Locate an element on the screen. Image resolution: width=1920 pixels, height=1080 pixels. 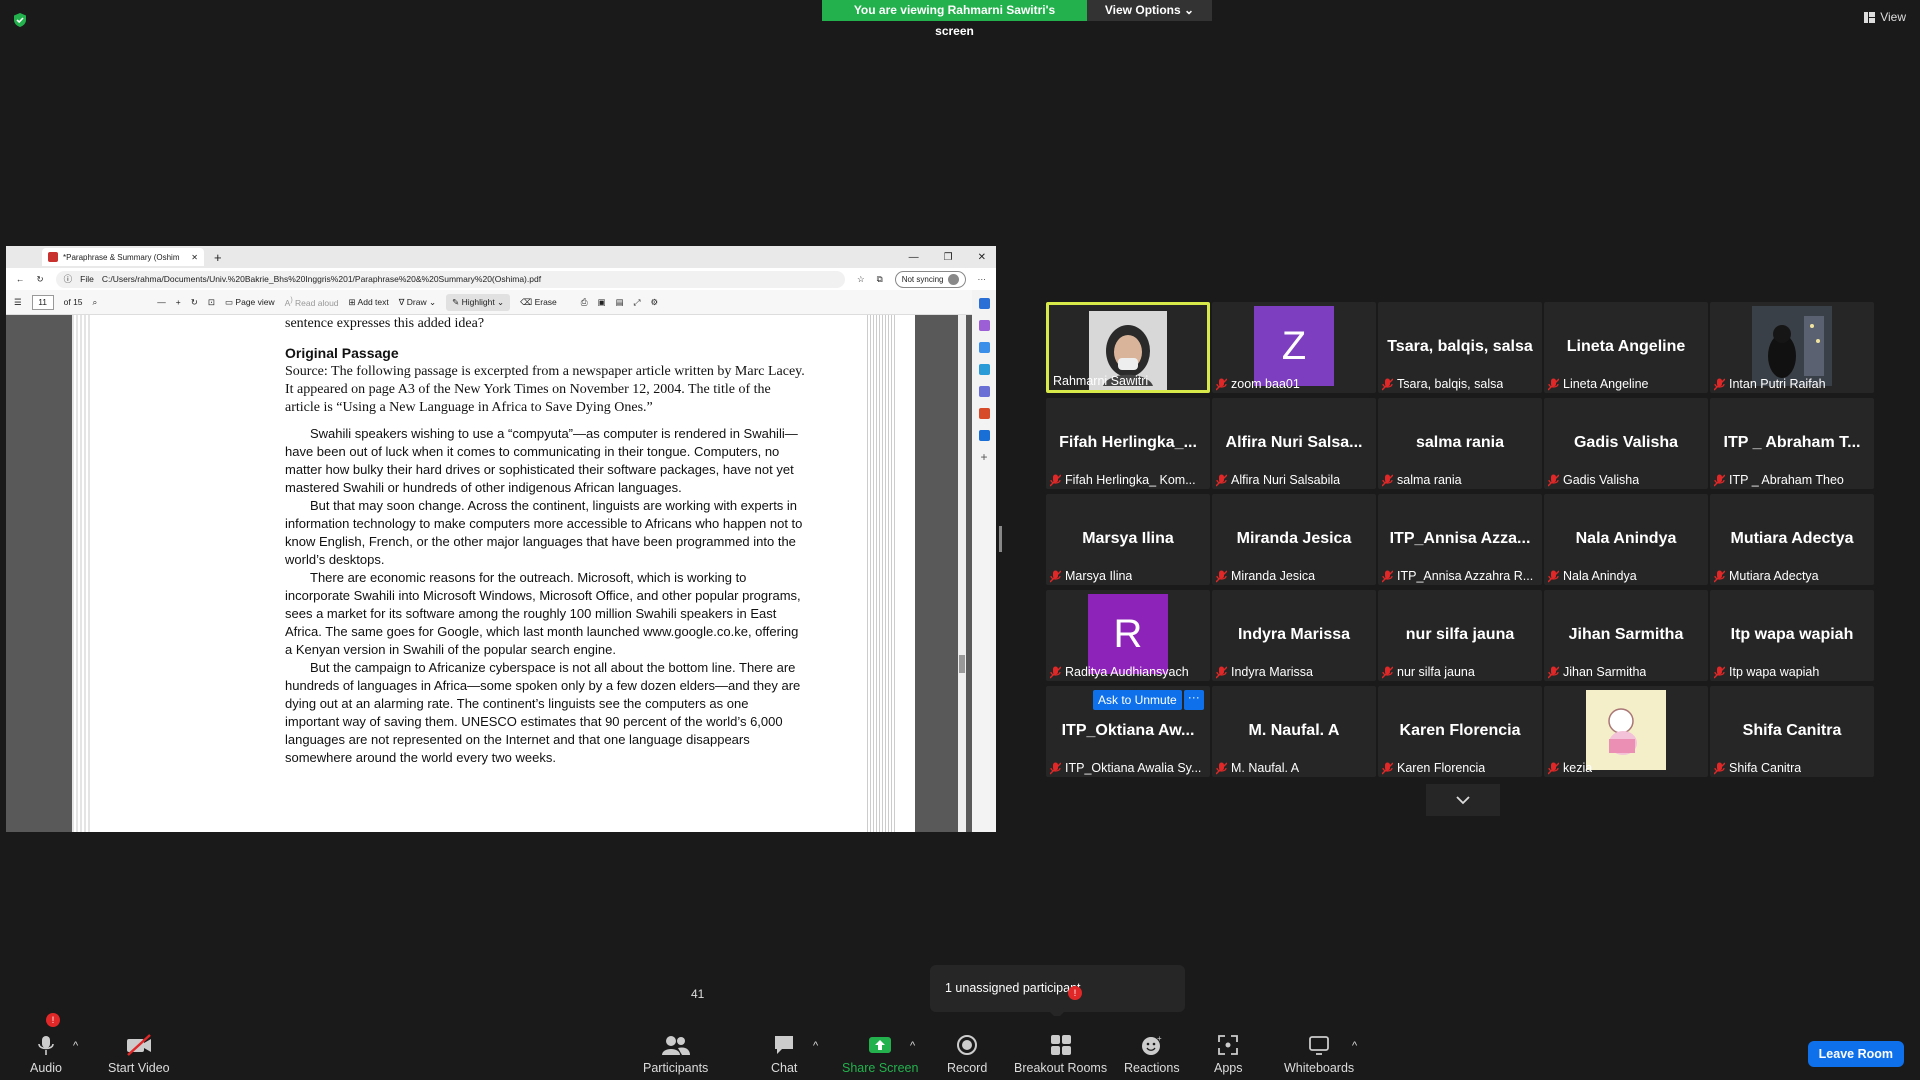
add-icon: + is located at coordinates (984, 457).